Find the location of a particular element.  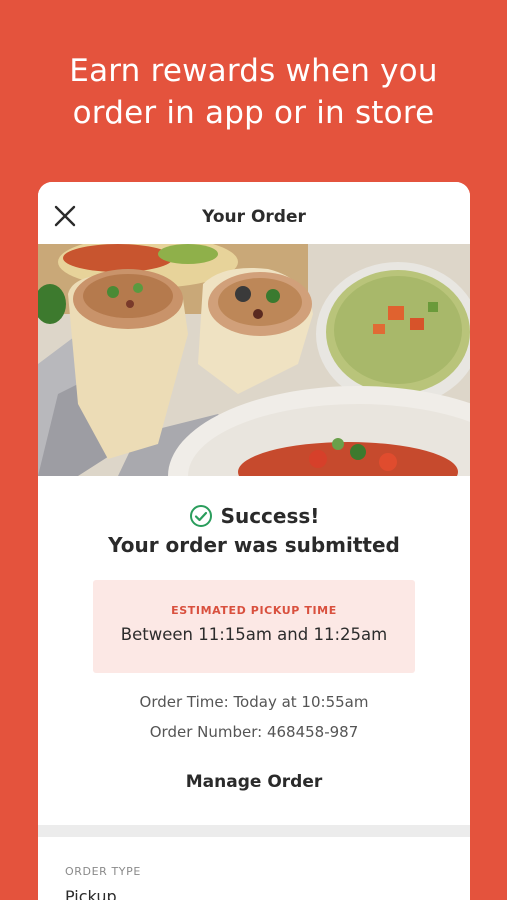

pickup-label: ESTIMATED PICKUP TIME is located at coordinates (254, 610).